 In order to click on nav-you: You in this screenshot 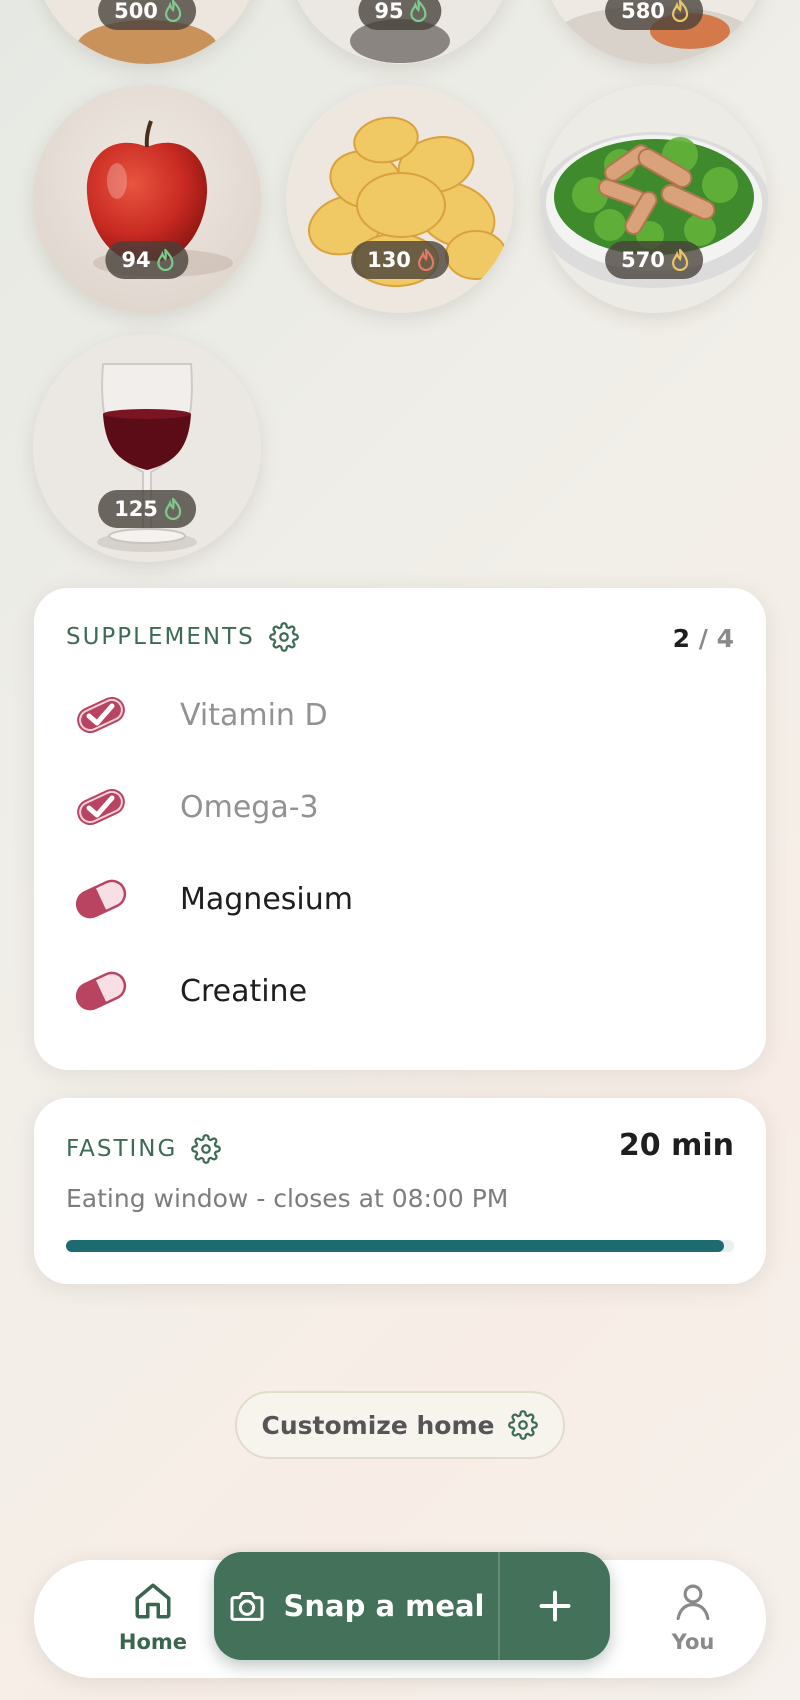, I will do `click(693, 1617)`.